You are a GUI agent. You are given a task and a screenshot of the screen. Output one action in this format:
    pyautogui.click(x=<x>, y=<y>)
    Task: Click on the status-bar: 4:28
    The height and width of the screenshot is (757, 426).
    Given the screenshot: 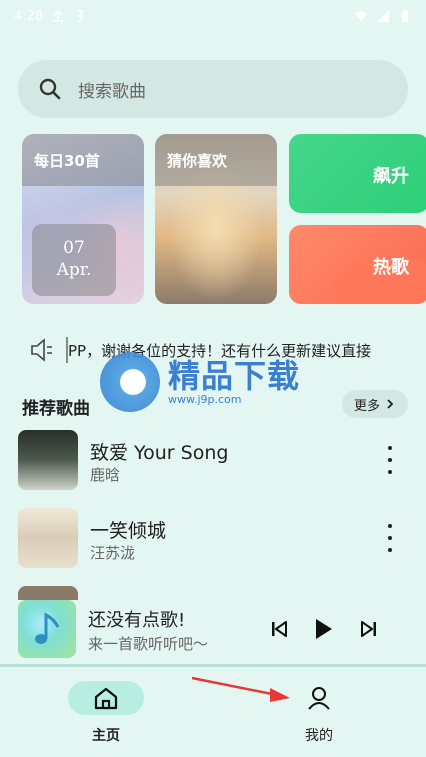 What is the action you would take?
    pyautogui.click(x=213, y=16)
    